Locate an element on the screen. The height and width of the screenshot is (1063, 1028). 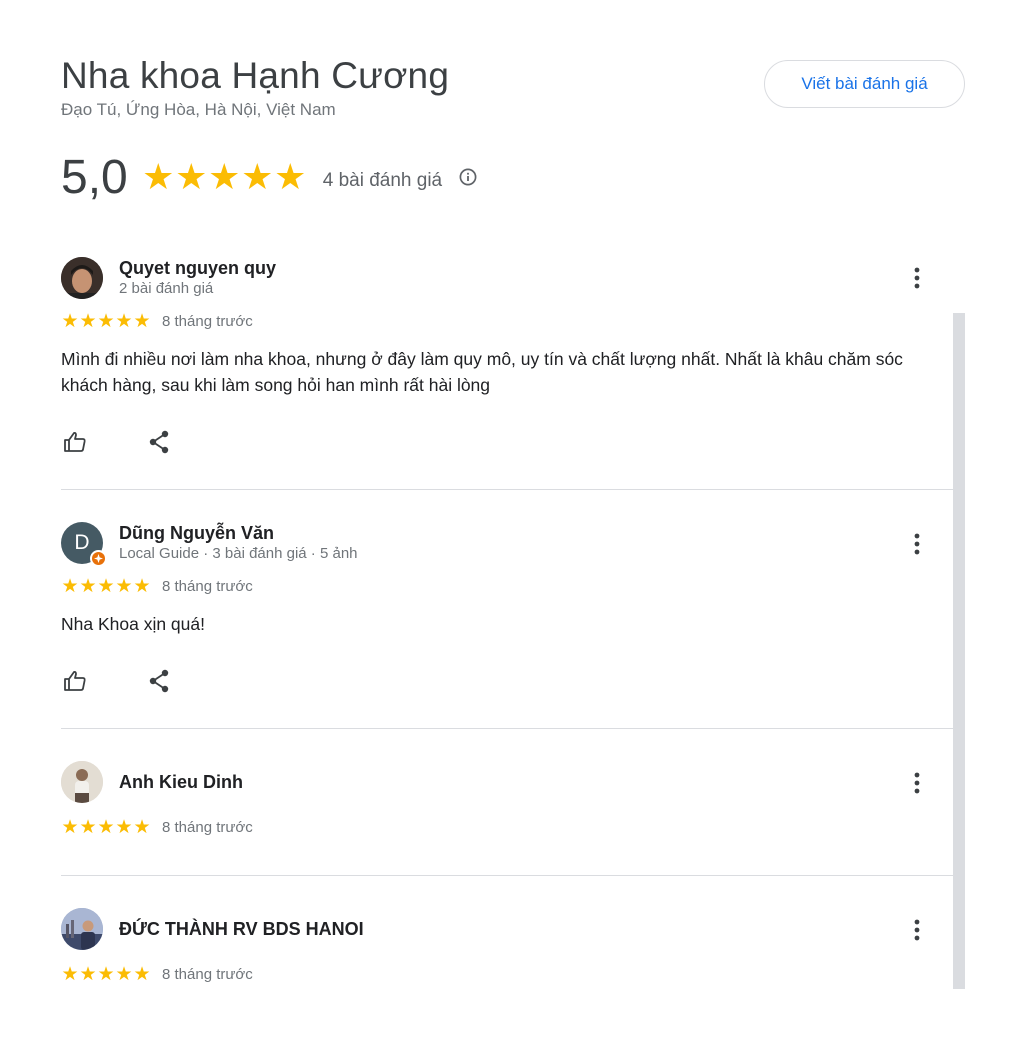
reviewer-meta: Local Guide · 3 bài đánh giá · 5 ảnh is located at coordinates (238, 553).